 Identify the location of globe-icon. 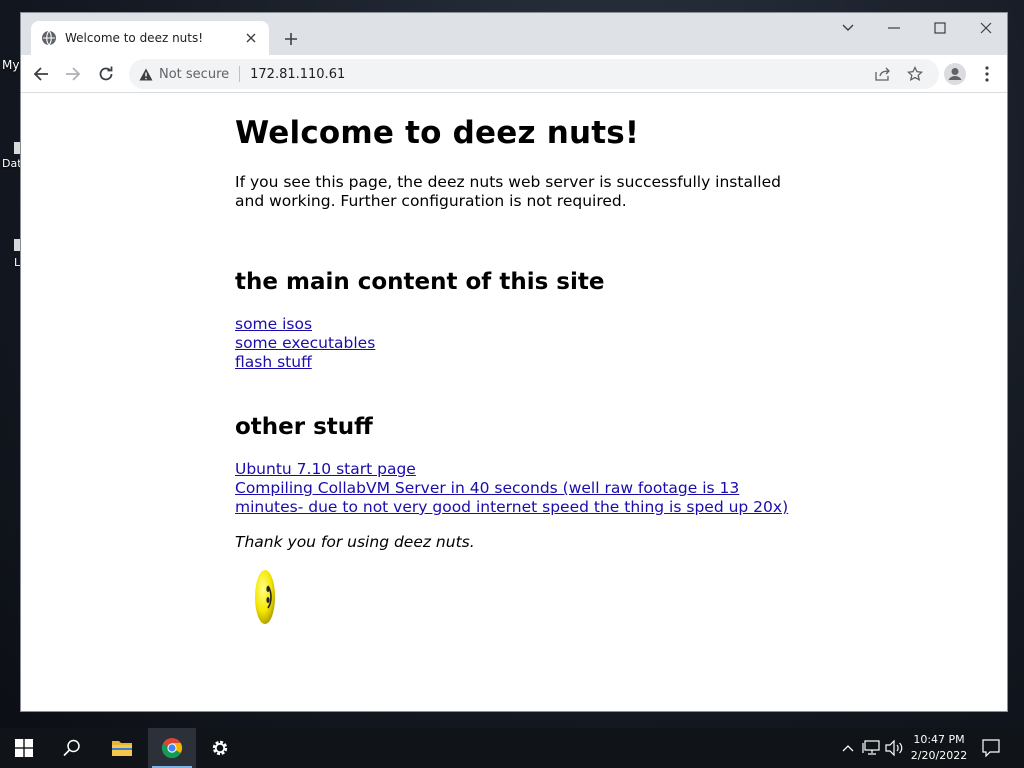
(49, 38).